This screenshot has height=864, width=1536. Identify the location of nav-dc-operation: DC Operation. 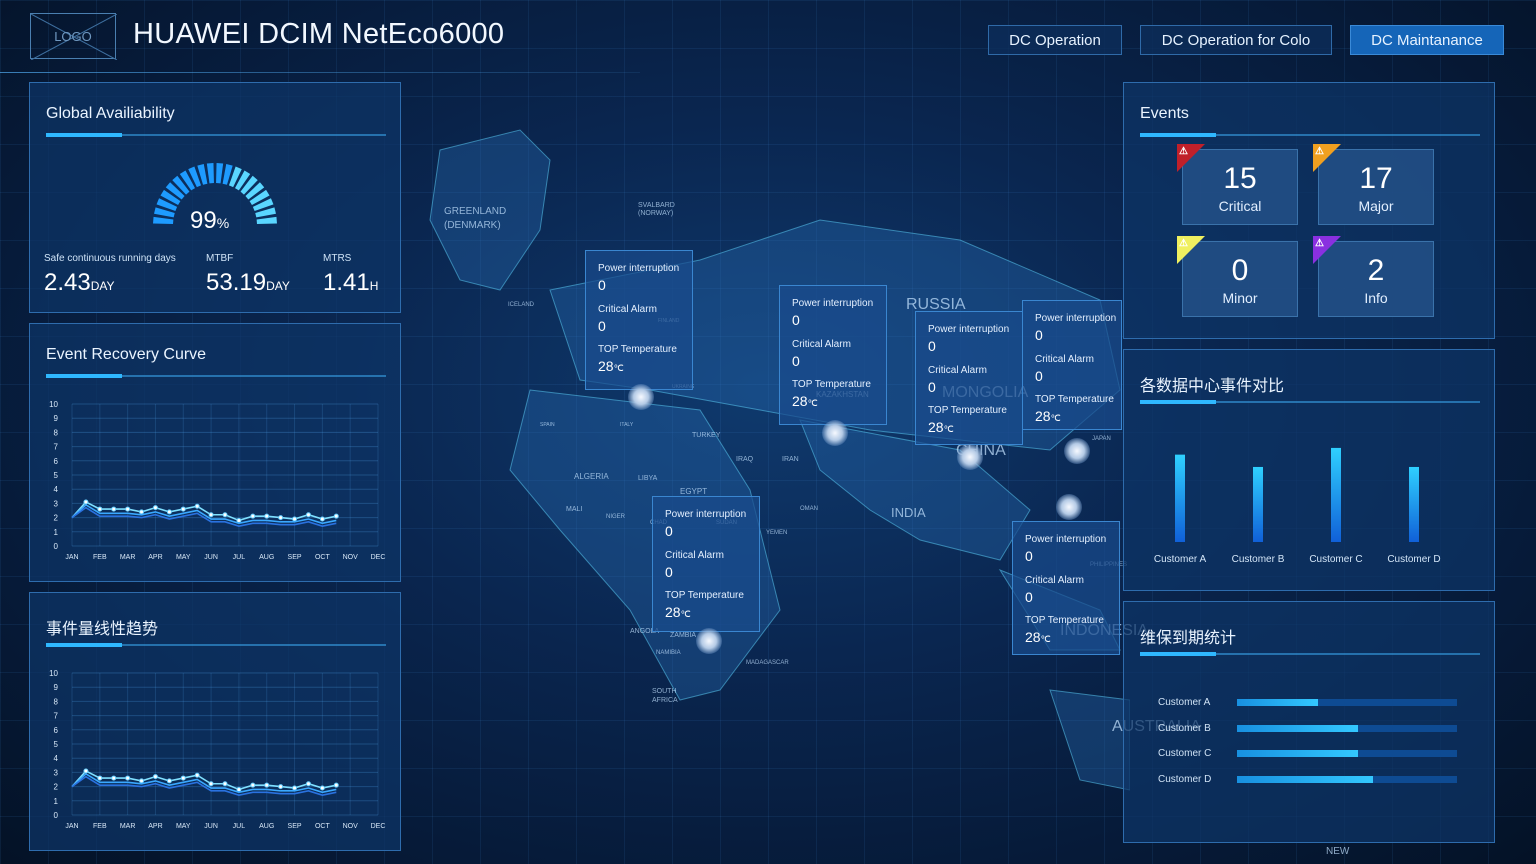
(1055, 40).